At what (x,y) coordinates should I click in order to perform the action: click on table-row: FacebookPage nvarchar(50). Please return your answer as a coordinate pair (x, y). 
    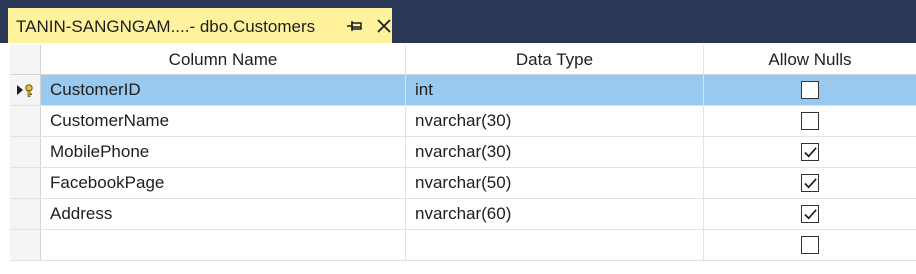
    Looking at the image, I should click on (463, 183).